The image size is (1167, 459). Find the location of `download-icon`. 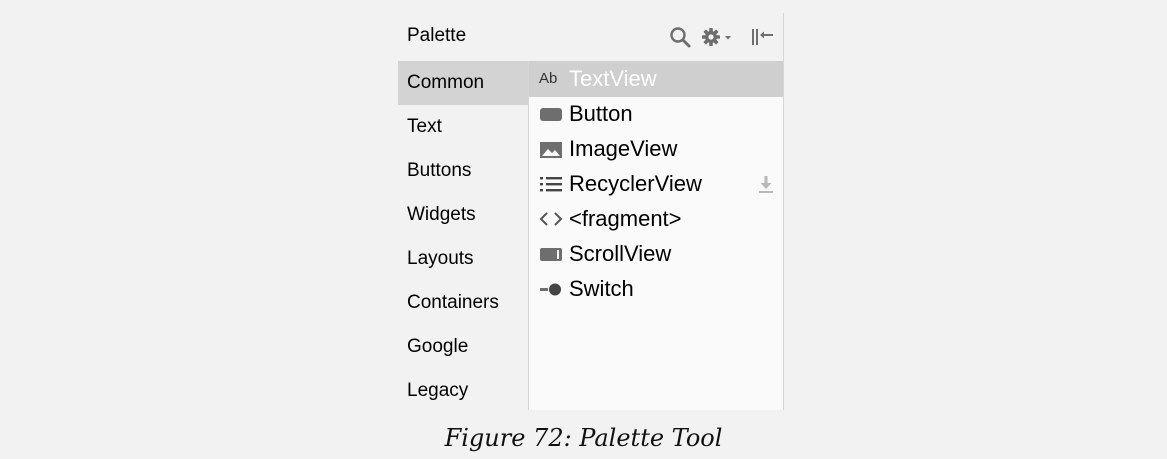

download-icon is located at coordinates (766, 184).